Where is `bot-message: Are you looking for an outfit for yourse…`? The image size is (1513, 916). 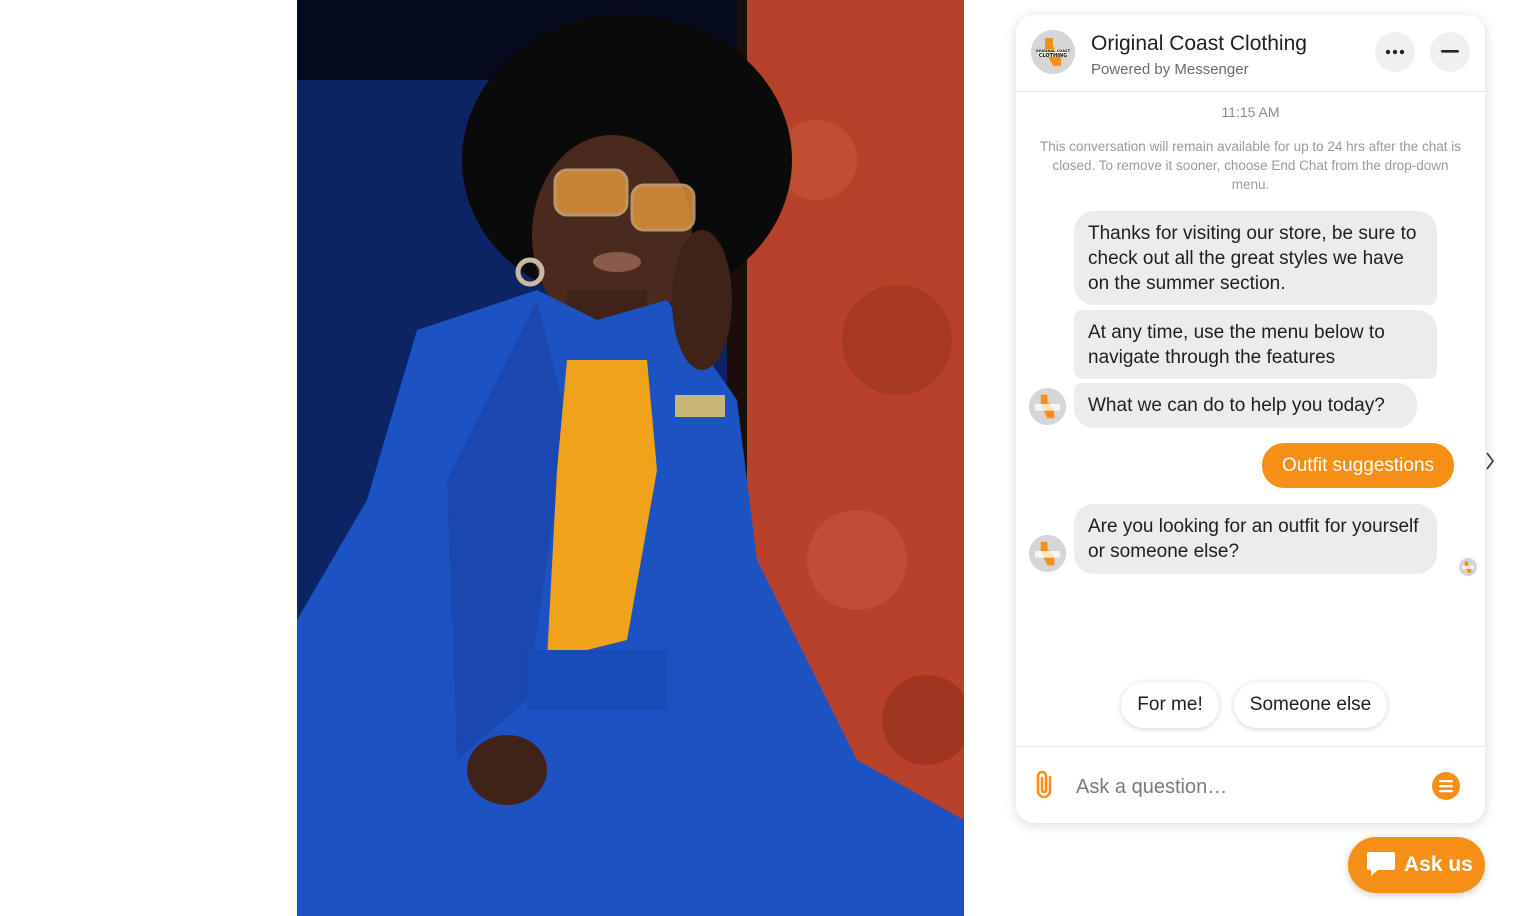 bot-message: Are you looking for an outfit for yourse… is located at coordinates (1255, 539).